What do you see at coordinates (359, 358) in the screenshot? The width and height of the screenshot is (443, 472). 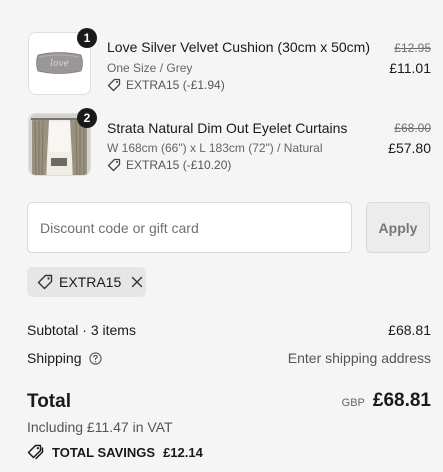 I see `shipping-value: Enter shipping address` at bounding box center [359, 358].